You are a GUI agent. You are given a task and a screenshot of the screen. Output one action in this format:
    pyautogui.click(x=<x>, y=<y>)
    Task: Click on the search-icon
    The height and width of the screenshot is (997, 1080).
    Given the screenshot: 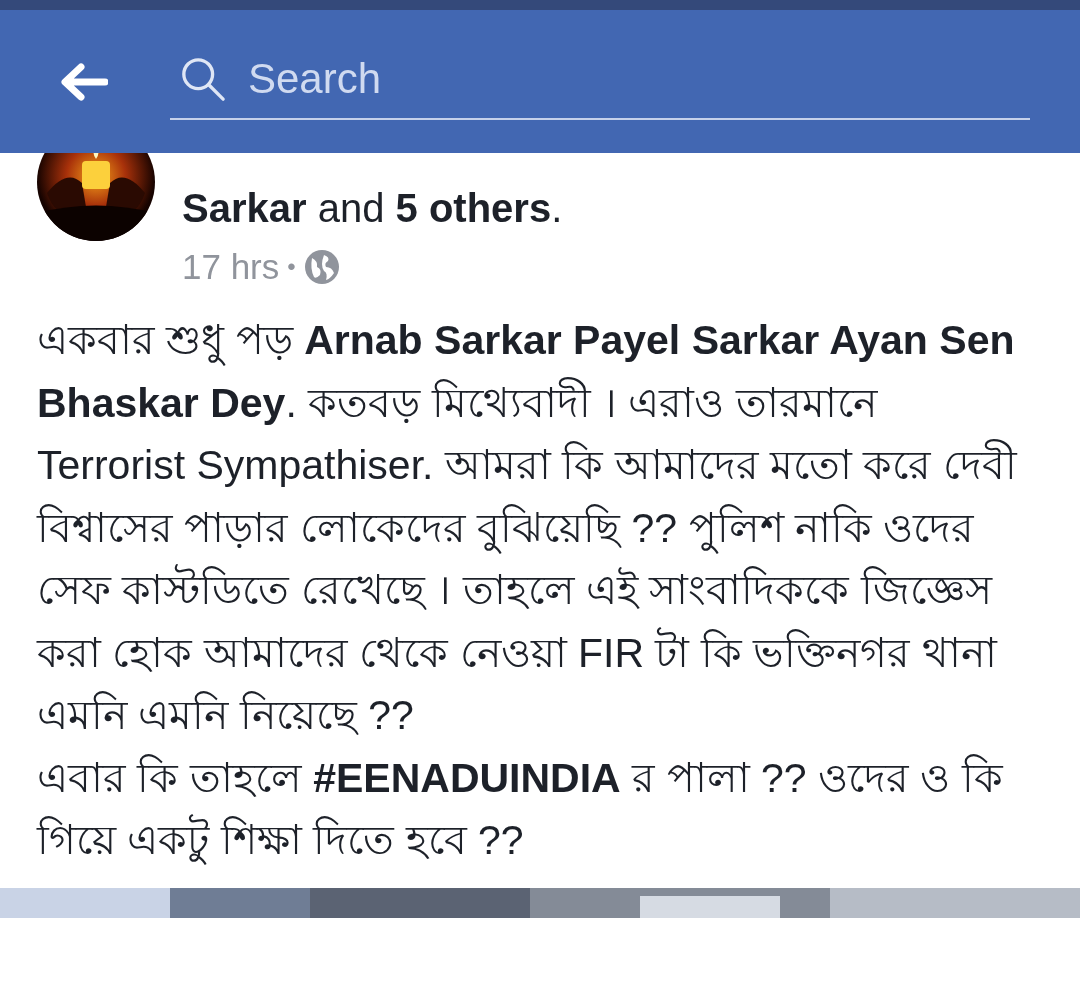 What is the action you would take?
    pyautogui.click(x=203, y=78)
    